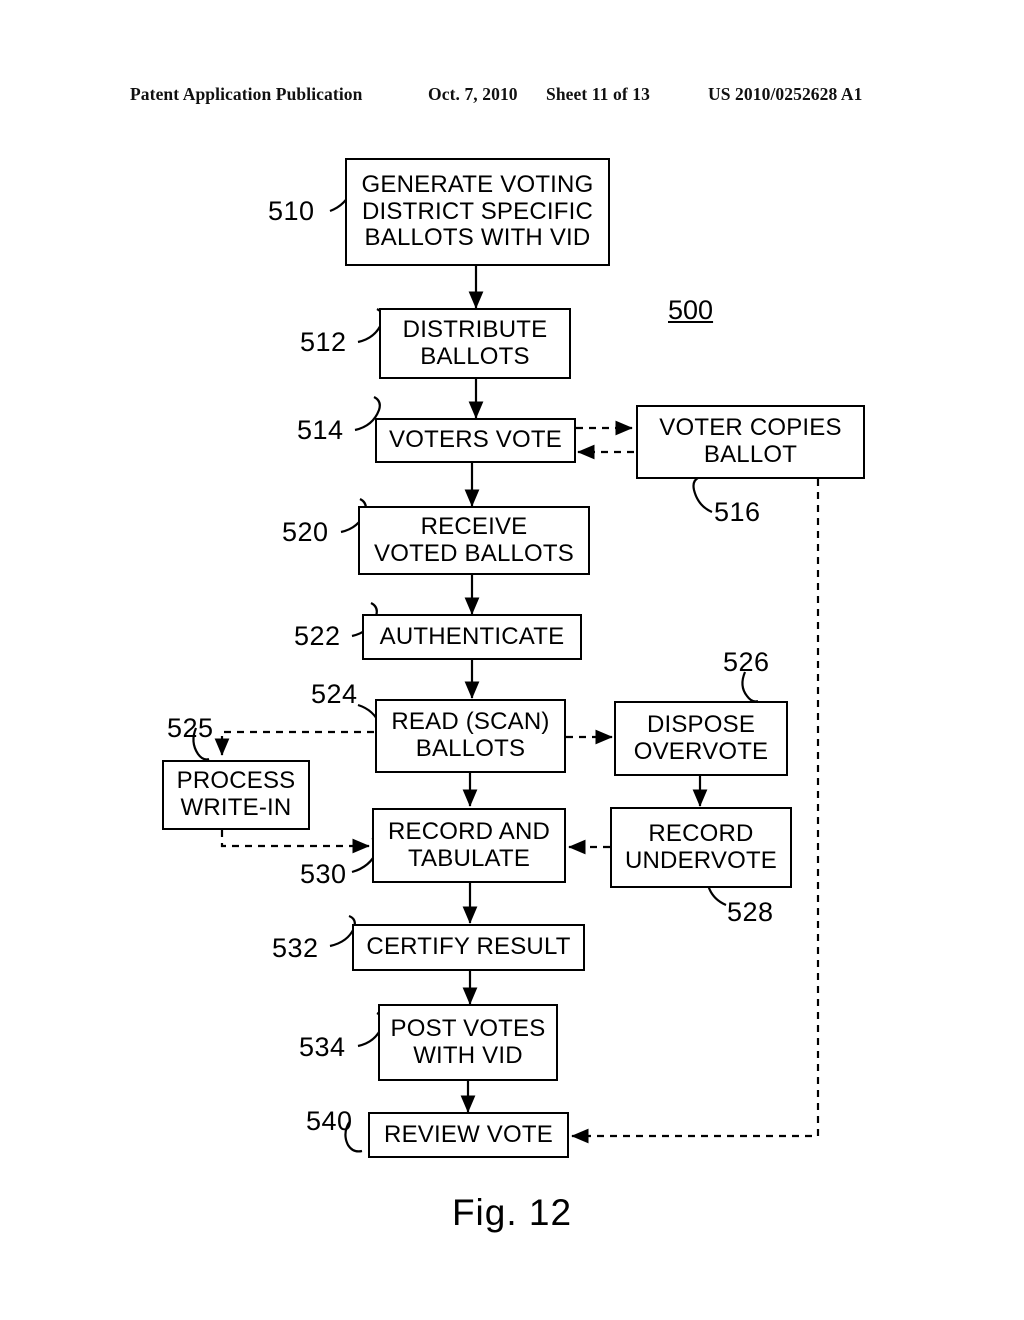 The height and width of the screenshot is (1320, 1024). What do you see at coordinates (317, 636) in the screenshot?
I see `reference-numeral-522: 522` at bounding box center [317, 636].